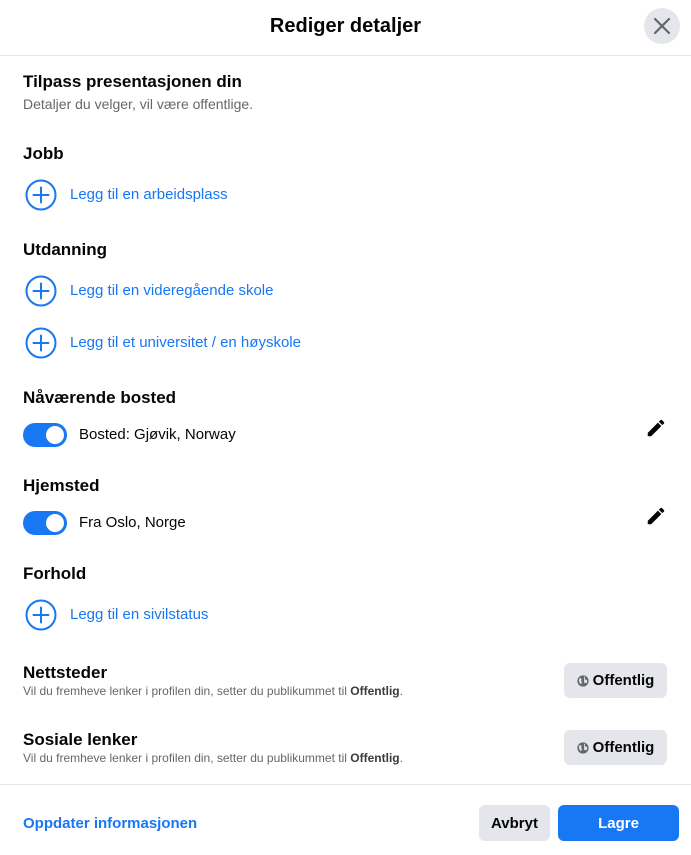 This screenshot has width=691, height=855. I want to click on update-info-link: Oppdater informasjonen, so click(110, 824).